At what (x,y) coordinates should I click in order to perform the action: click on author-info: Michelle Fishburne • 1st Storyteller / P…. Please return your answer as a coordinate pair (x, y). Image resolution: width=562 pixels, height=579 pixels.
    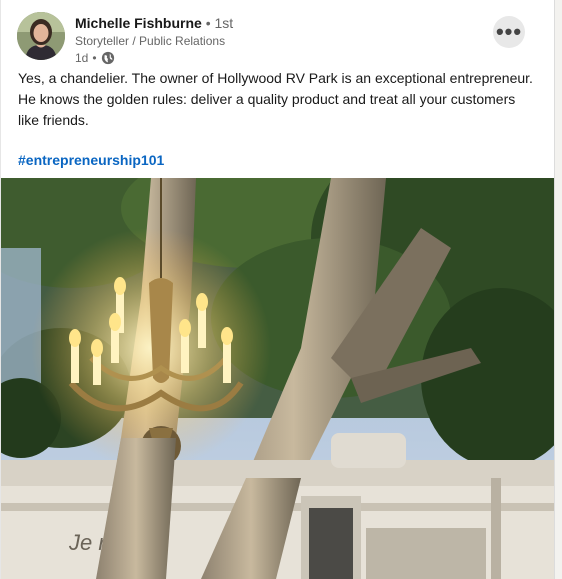
    Looking at the image, I should click on (154, 40).